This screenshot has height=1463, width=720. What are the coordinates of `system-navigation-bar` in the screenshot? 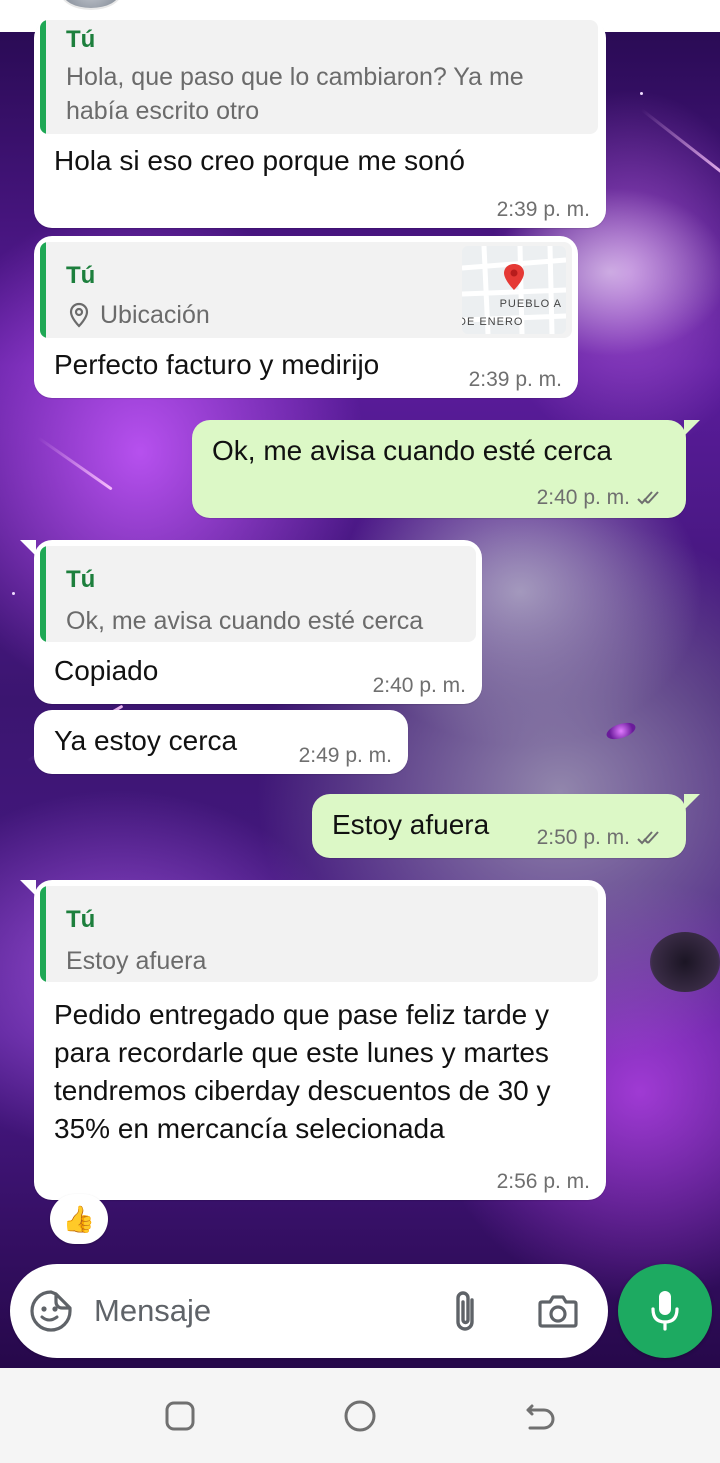 It's located at (360, 1415).